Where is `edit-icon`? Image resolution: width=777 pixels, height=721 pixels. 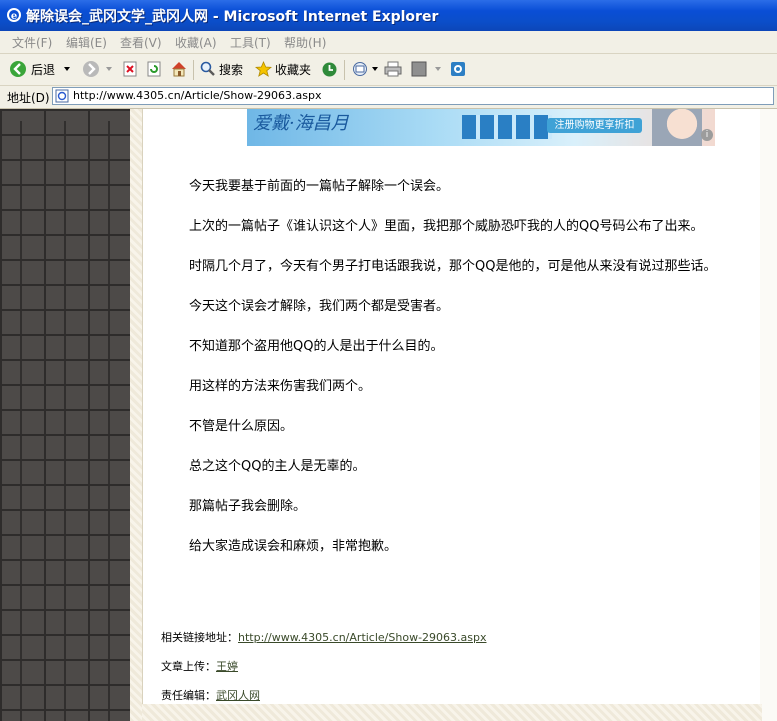 edit-icon is located at coordinates (419, 69).